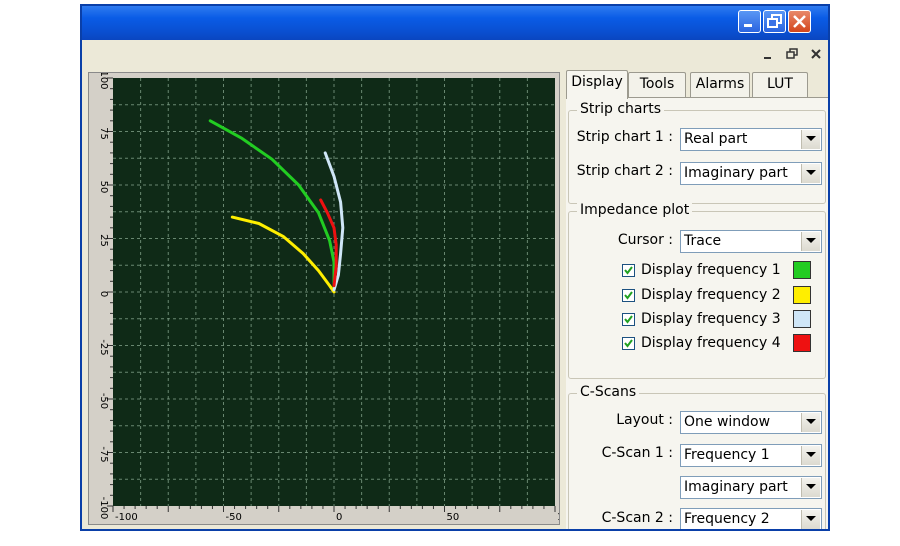 This screenshot has width=900, height=546. What do you see at coordinates (644, 420) in the screenshot?
I see `layout-label: Layout :` at bounding box center [644, 420].